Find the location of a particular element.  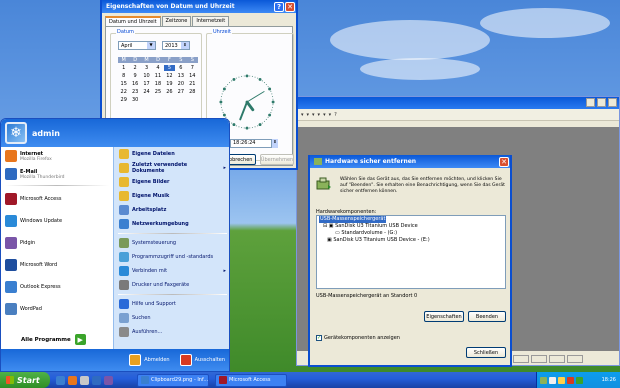

place-item: Zuletzt verwendete Dokumente ▸ is located at coordinates (171, 168).